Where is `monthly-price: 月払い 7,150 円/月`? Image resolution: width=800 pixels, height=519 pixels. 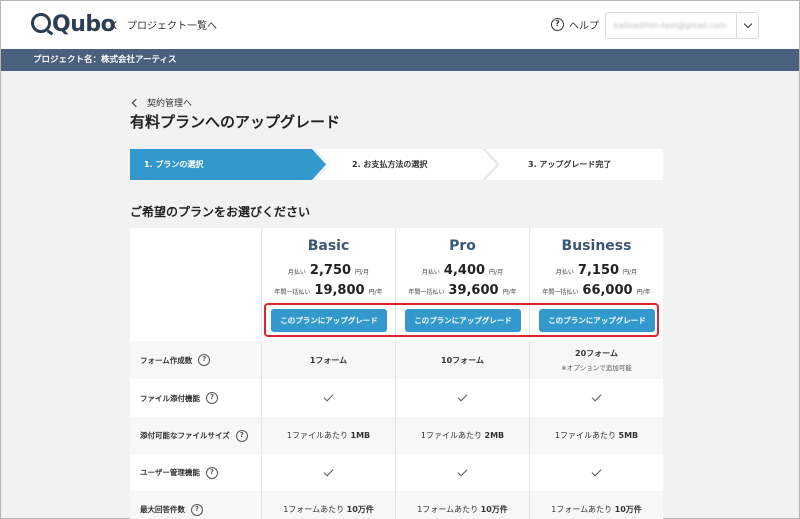
monthly-price: 月払い 7,150 円/月 is located at coordinates (596, 270).